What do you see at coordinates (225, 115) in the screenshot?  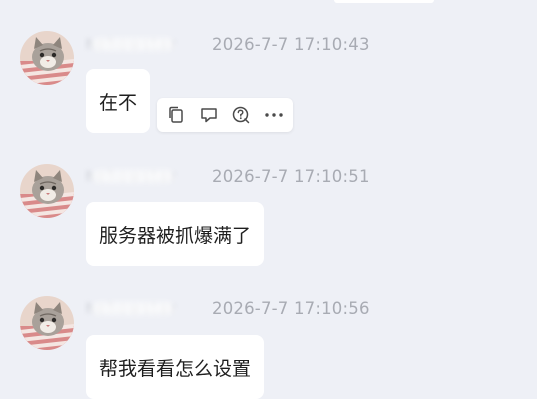 I see `message-action-toolbar` at bounding box center [225, 115].